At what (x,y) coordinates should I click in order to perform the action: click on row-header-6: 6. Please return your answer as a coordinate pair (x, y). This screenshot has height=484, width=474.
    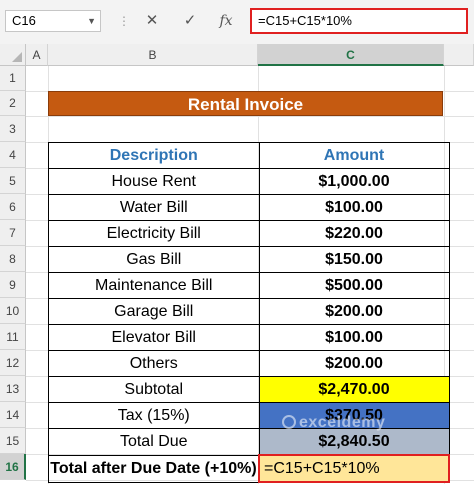
    Looking at the image, I should click on (13, 207).